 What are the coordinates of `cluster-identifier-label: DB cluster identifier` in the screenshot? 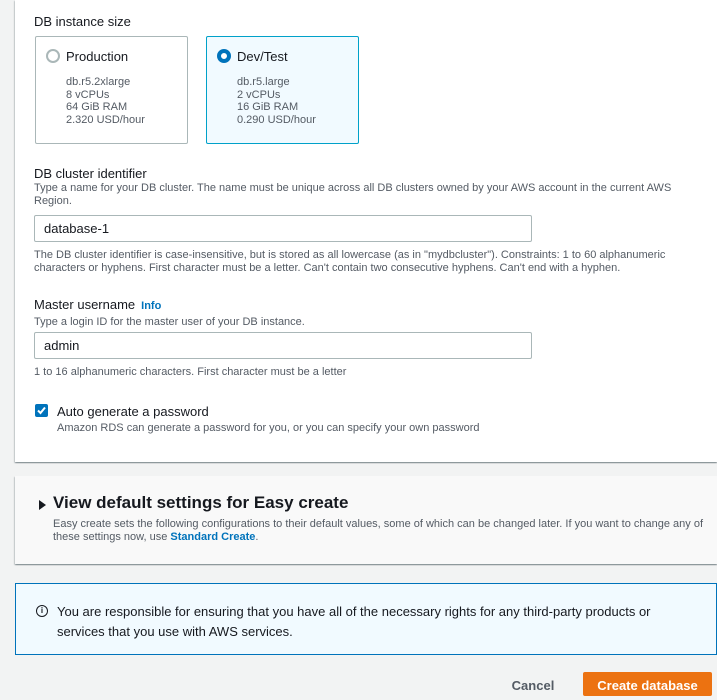 It's located at (90, 173).